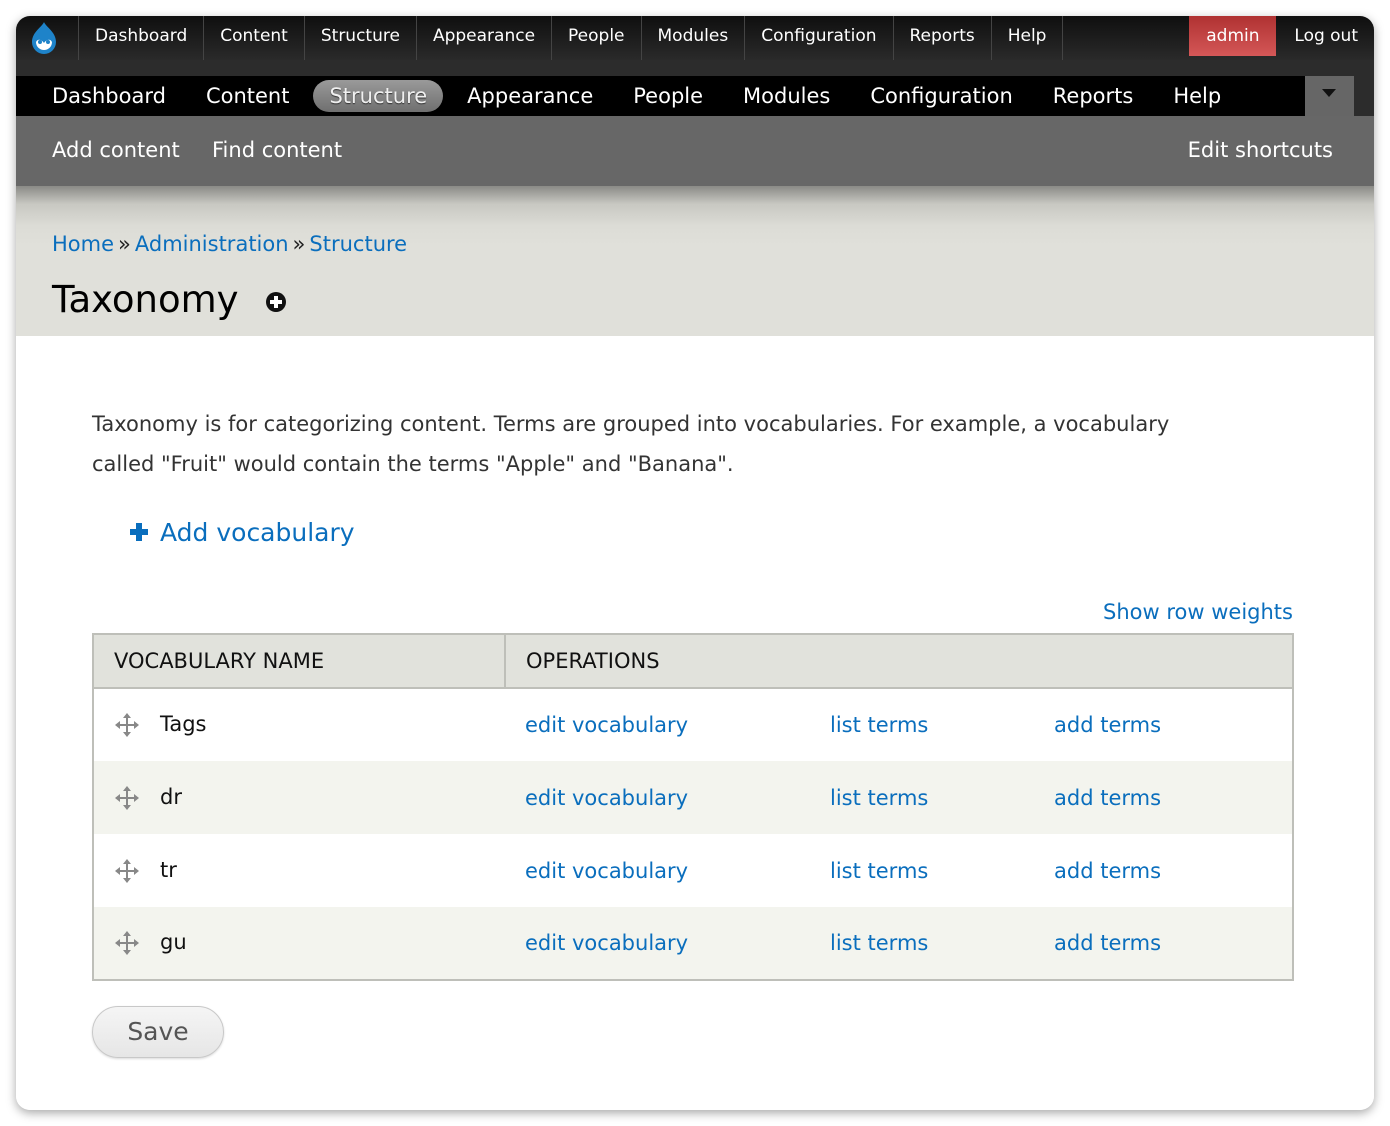 The height and width of the screenshot is (1126, 1390). What do you see at coordinates (171, 796) in the screenshot?
I see `vocabulary-name: dr` at bounding box center [171, 796].